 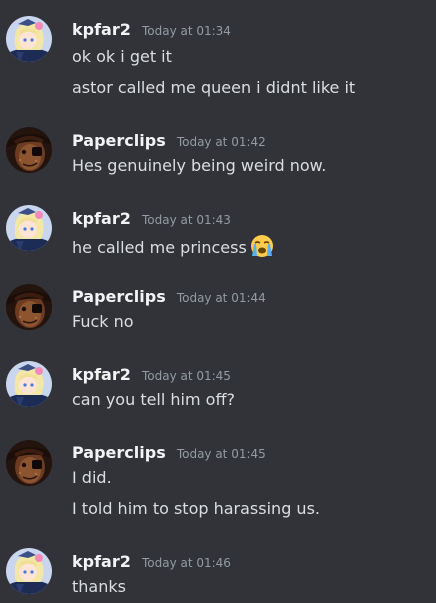 What do you see at coordinates (262, 248) in the screenshot?
I see `loudly-crying-face-icon` at bounding box center [262, 248].